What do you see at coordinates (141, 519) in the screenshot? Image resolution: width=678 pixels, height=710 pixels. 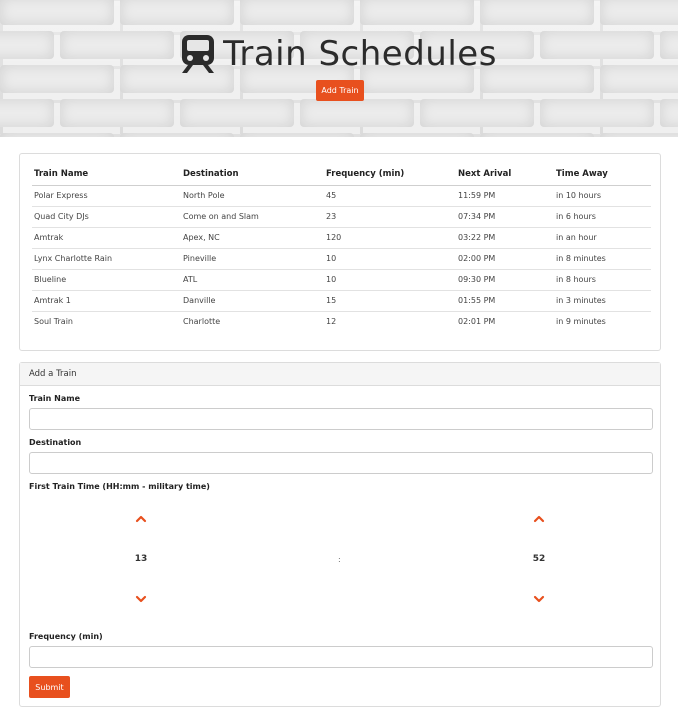 I see `hour-increment-chevron-up-icon` at bounding box center [141, 519].